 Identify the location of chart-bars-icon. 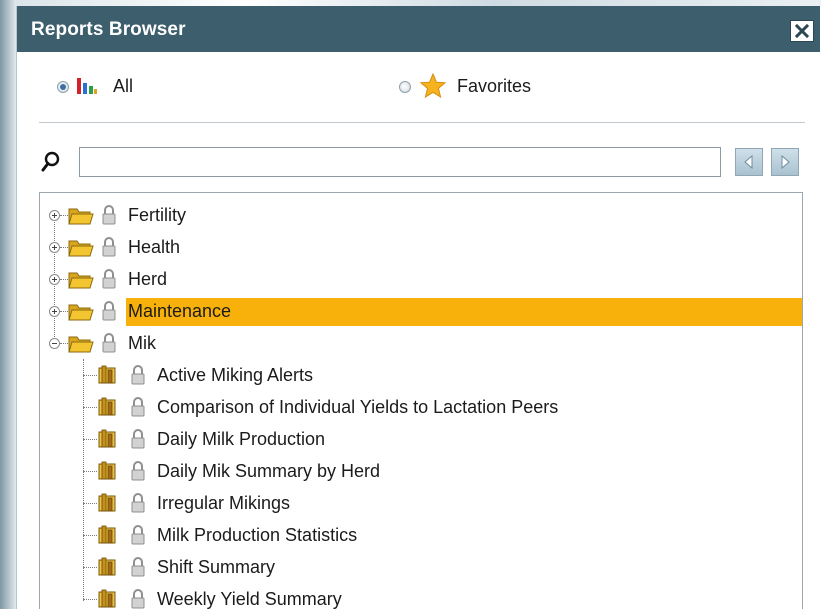
(87, 86).